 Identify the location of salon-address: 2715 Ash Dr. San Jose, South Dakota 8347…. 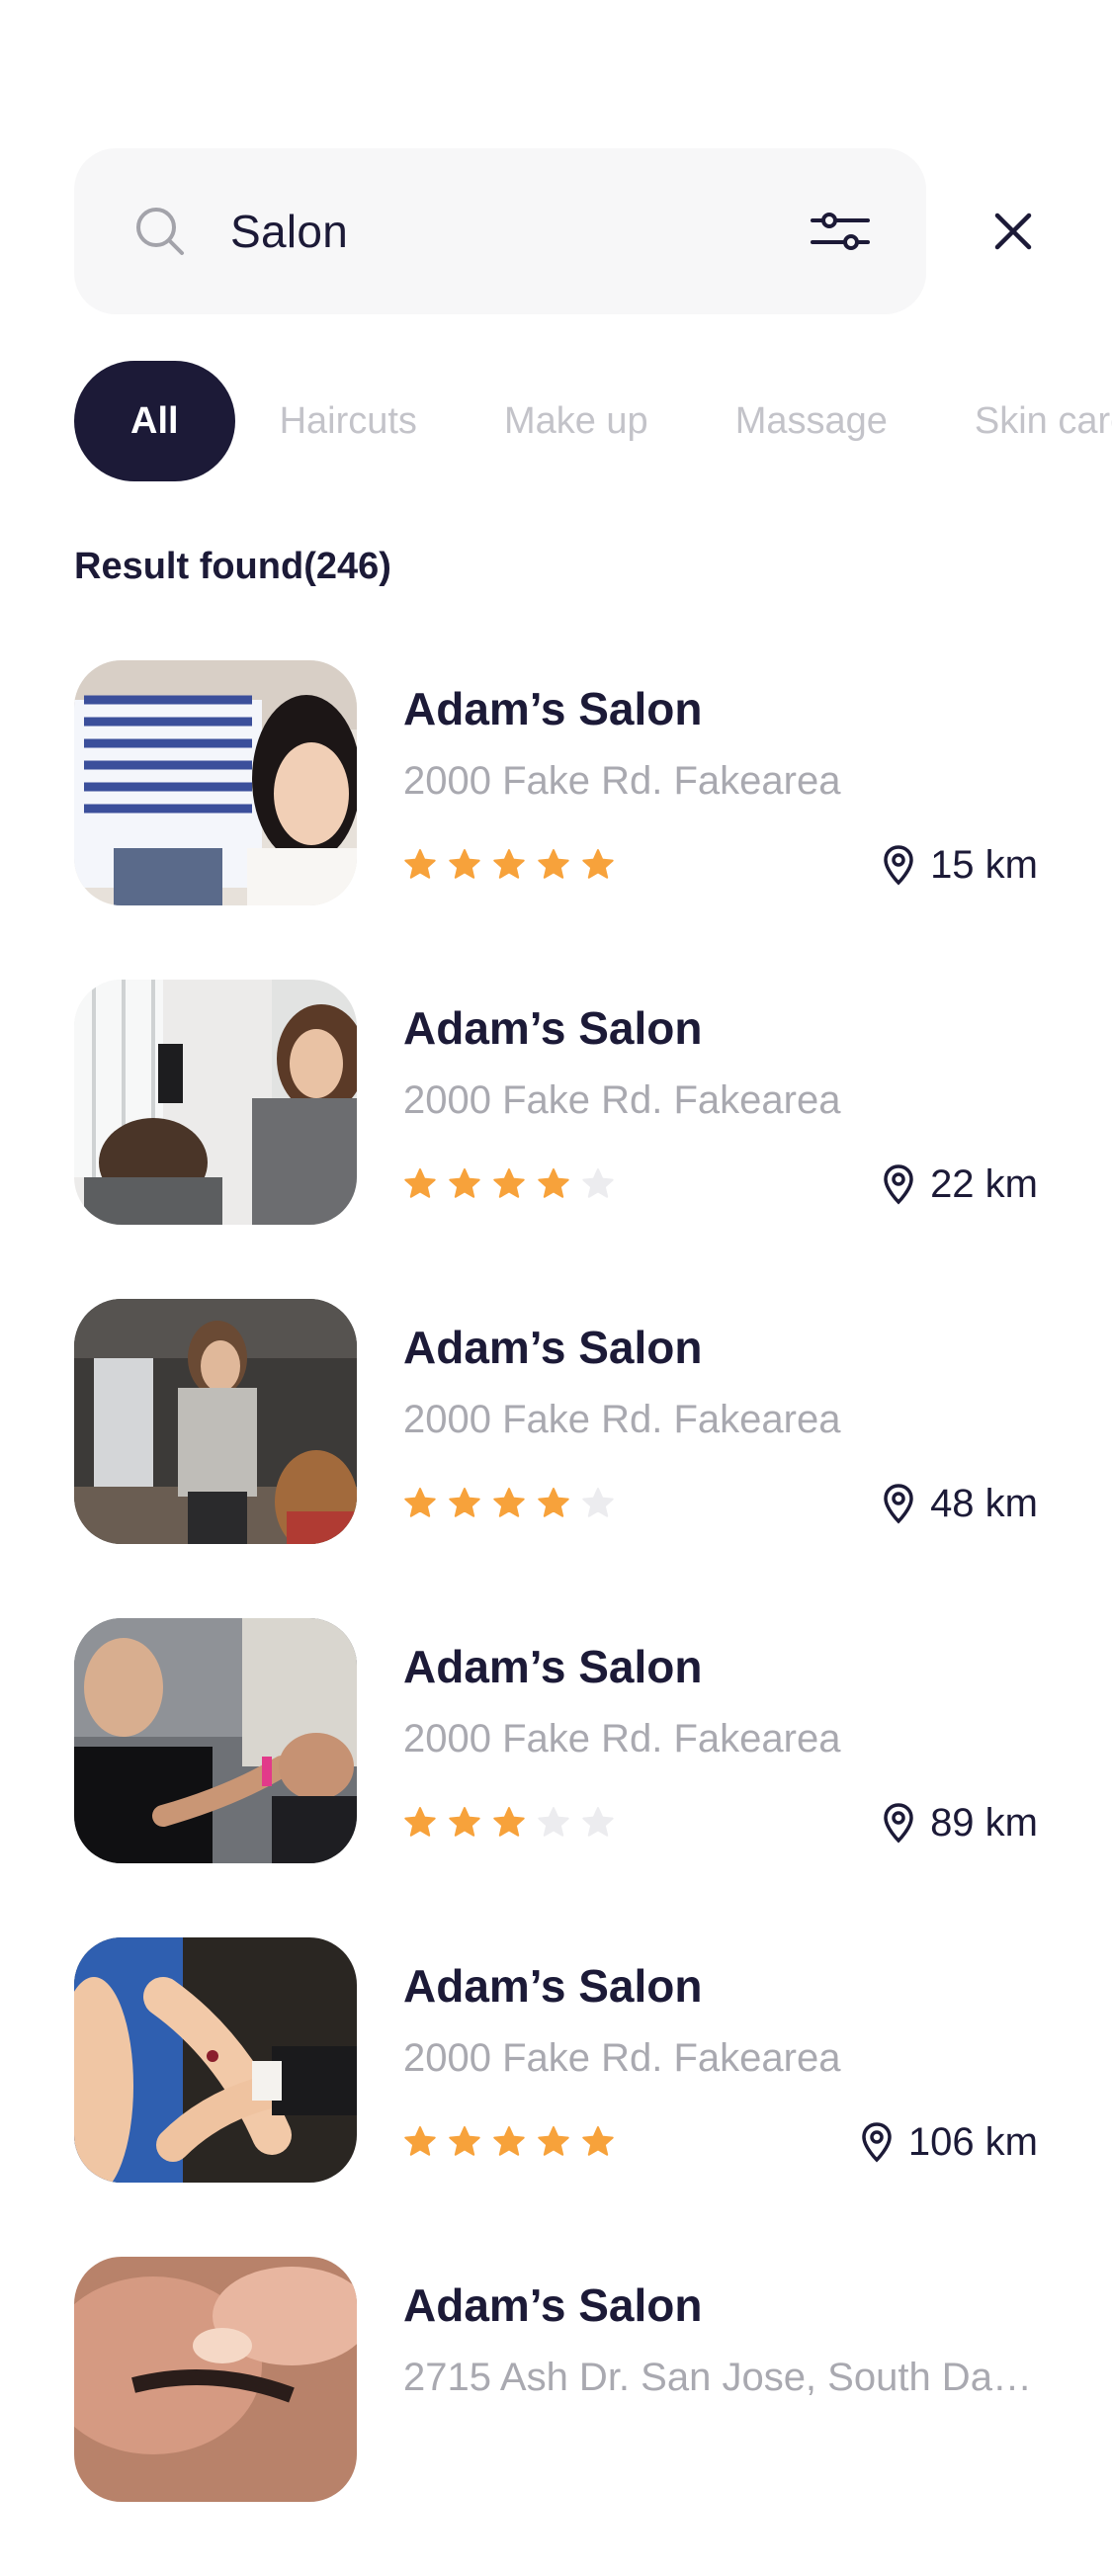
(719, 2377).